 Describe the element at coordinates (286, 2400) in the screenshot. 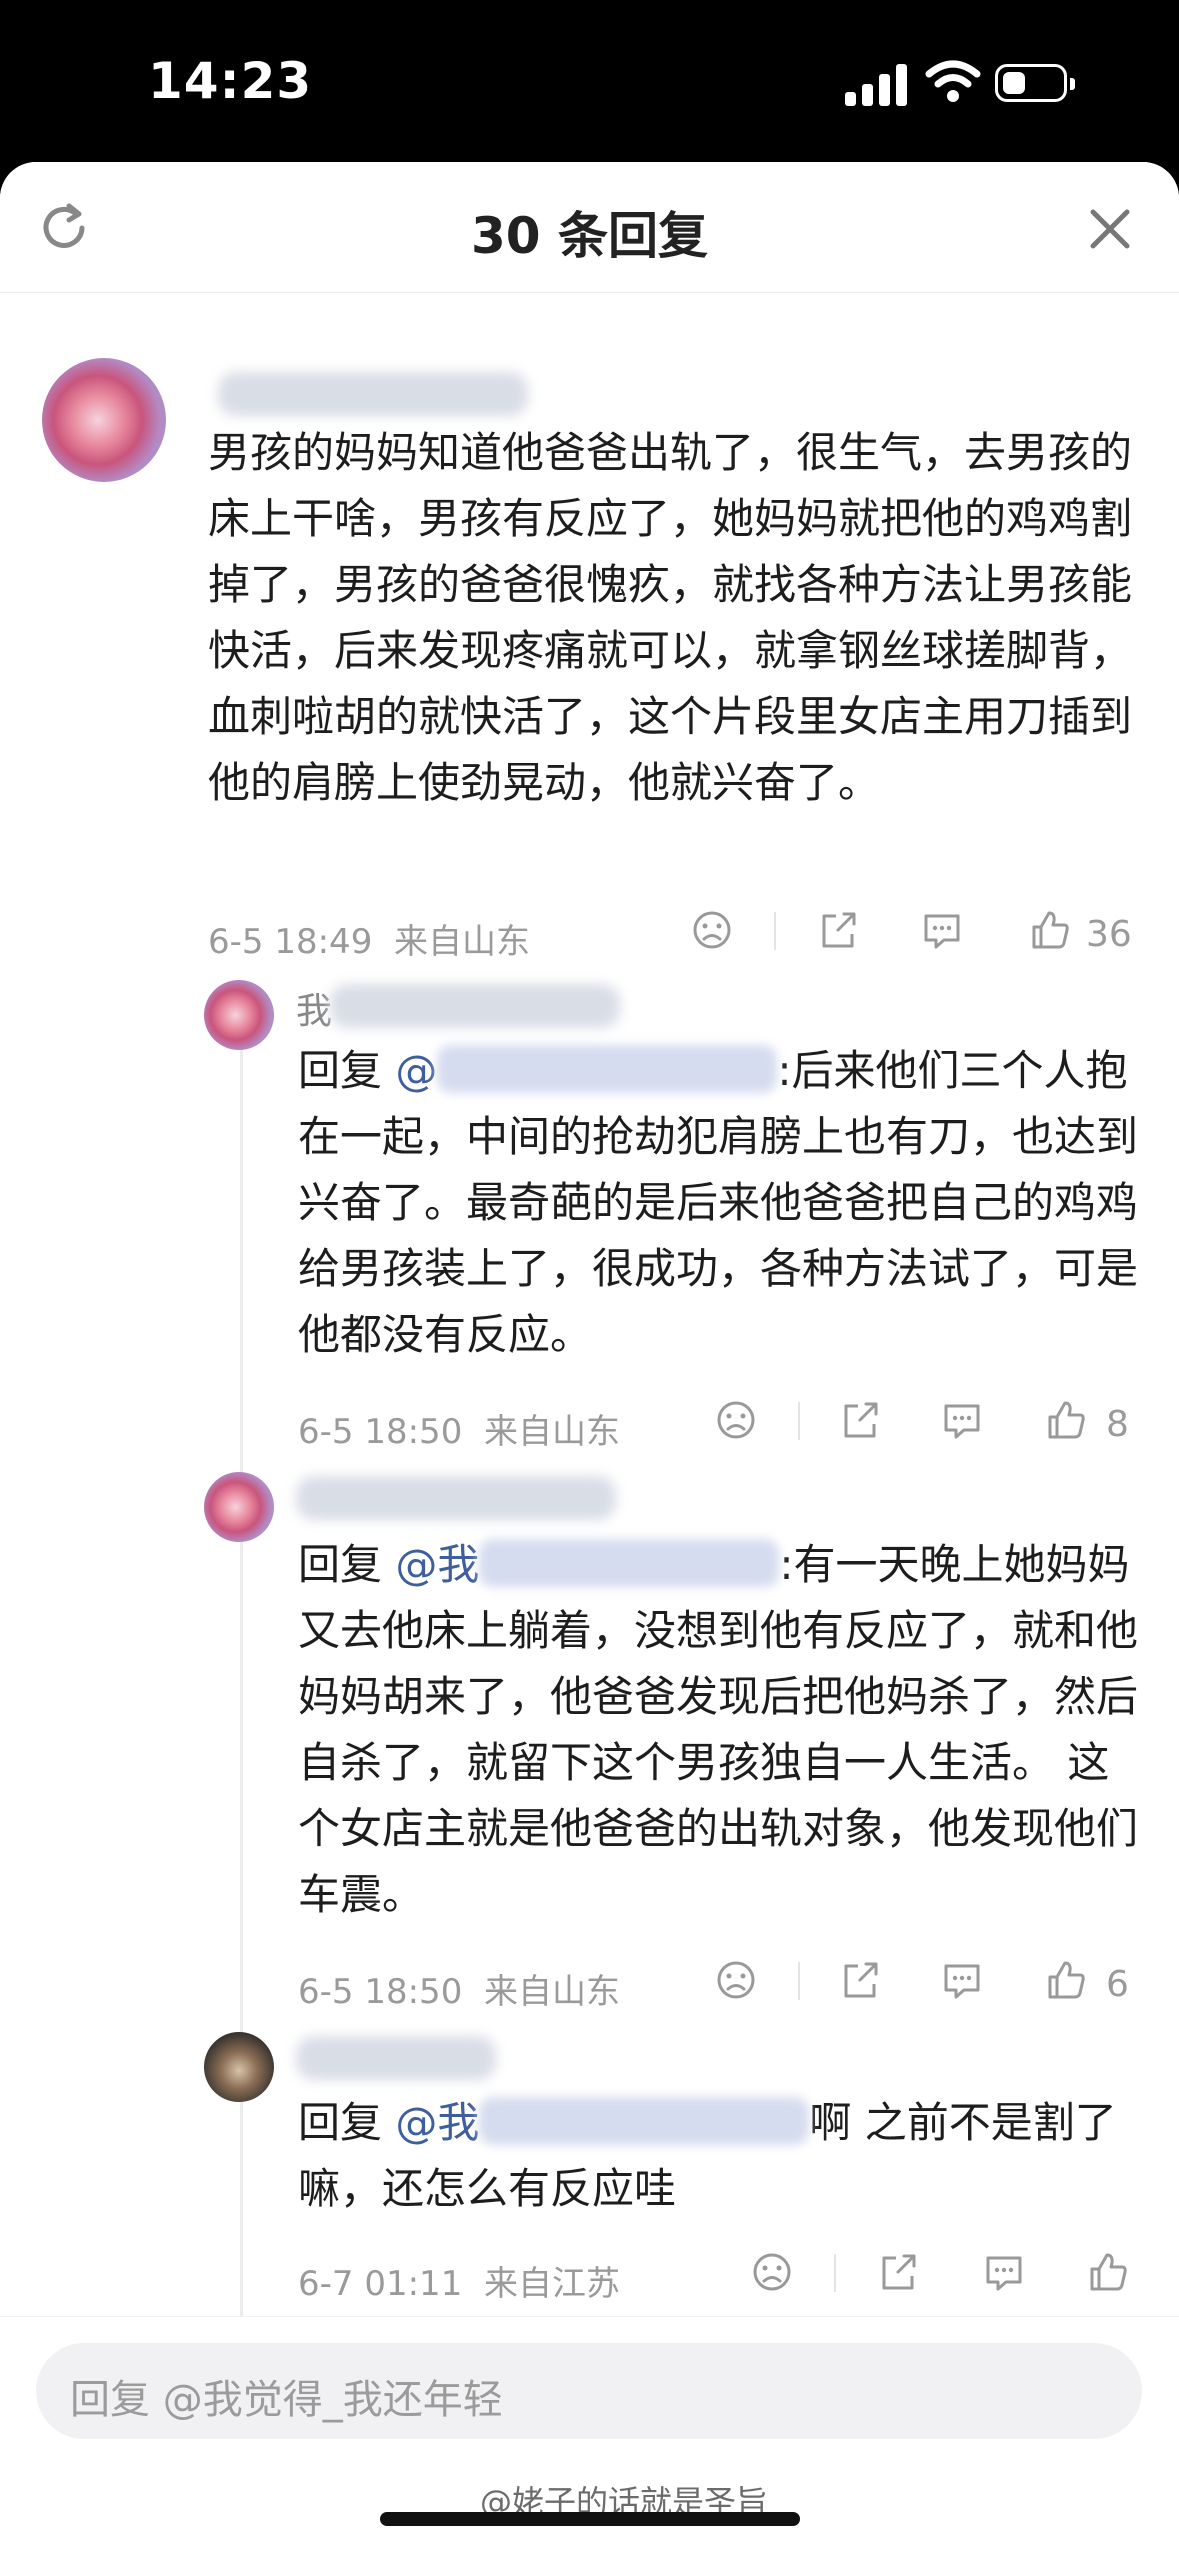

I see `reply-input-placeholder: 回复 @我觉得_我还年轻` at that location.